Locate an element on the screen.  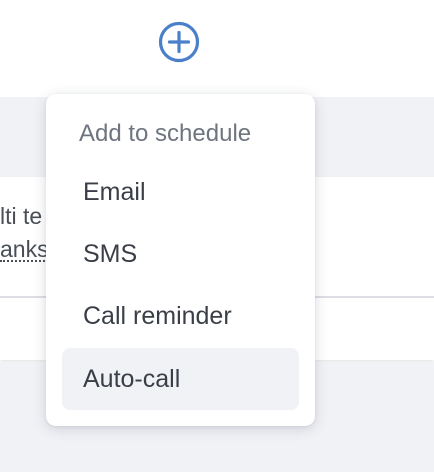
add-to-schedule-button is located at coordinates (179, 42).